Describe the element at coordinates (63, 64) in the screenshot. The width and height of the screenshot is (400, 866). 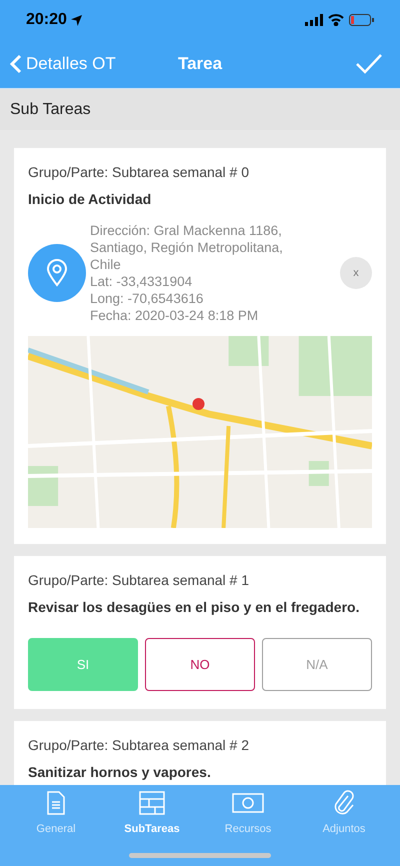
I see `back-button: Detalles OT` at that location.